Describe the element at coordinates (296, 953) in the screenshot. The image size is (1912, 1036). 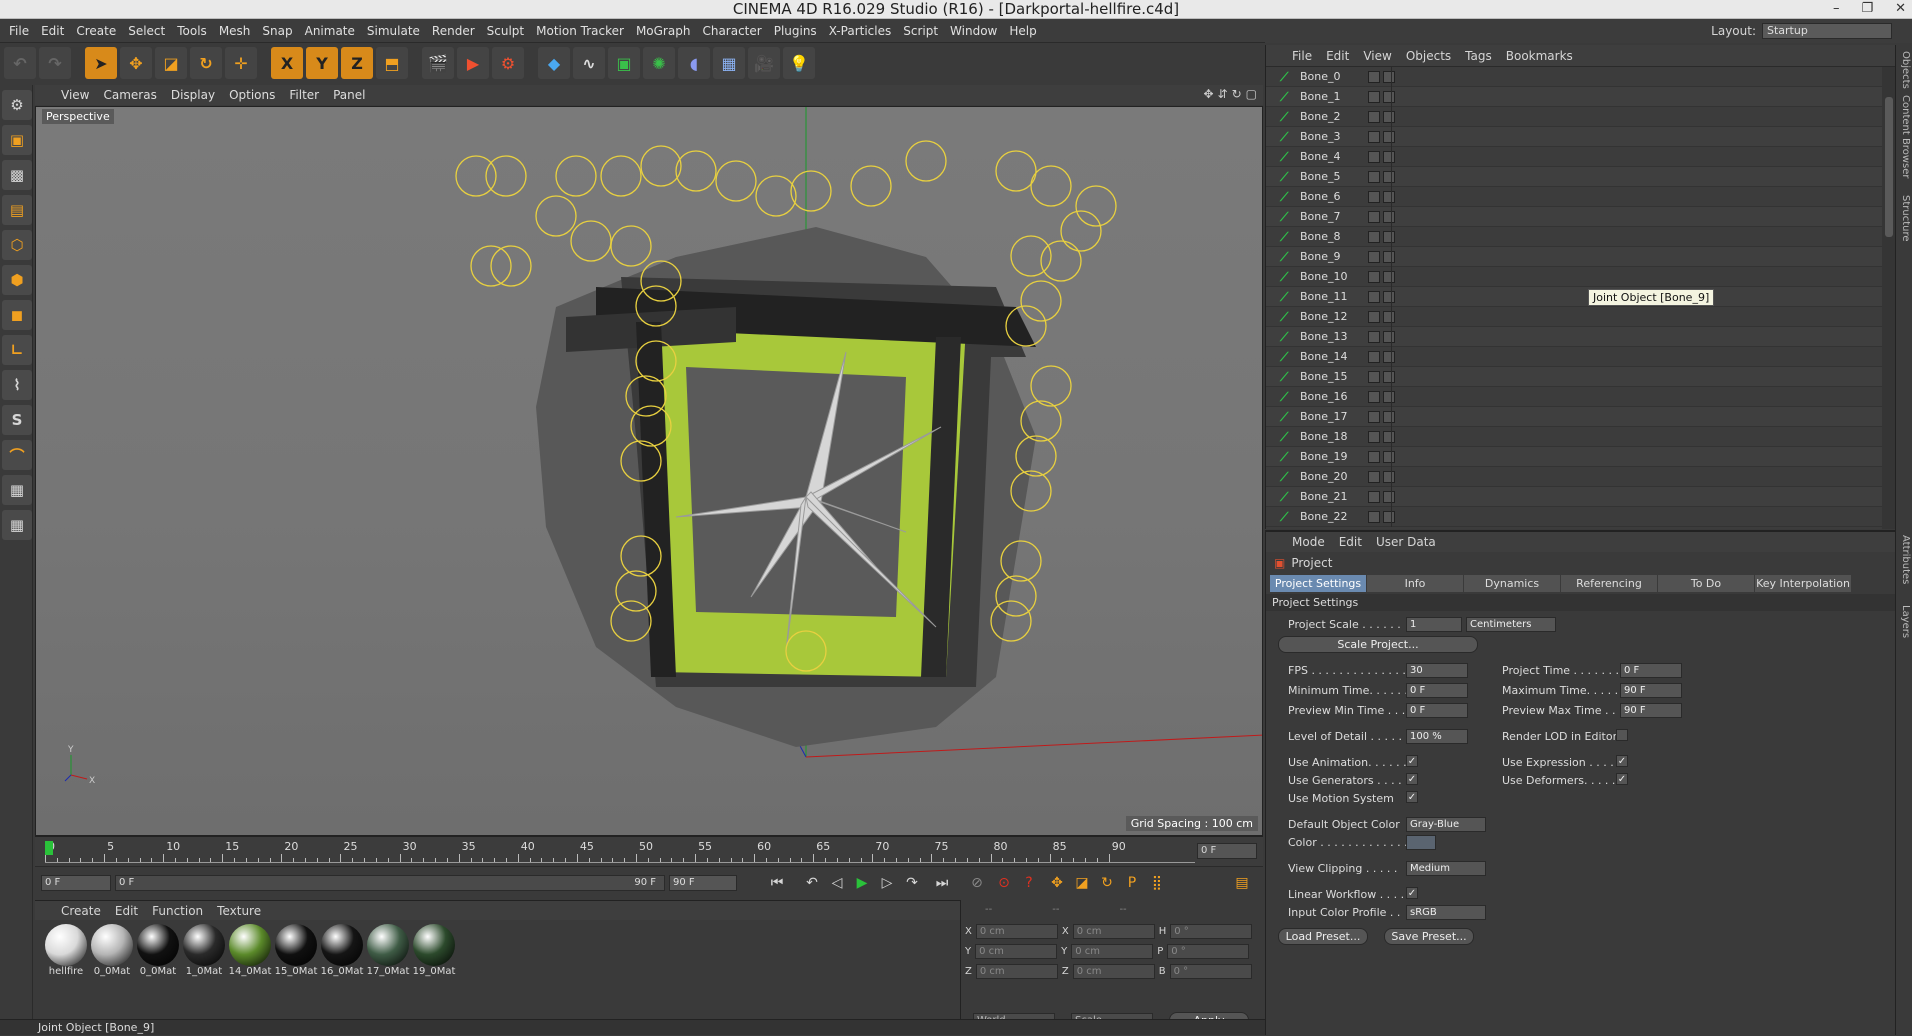
I see `material-swatch: 15_0Mat` at that location.